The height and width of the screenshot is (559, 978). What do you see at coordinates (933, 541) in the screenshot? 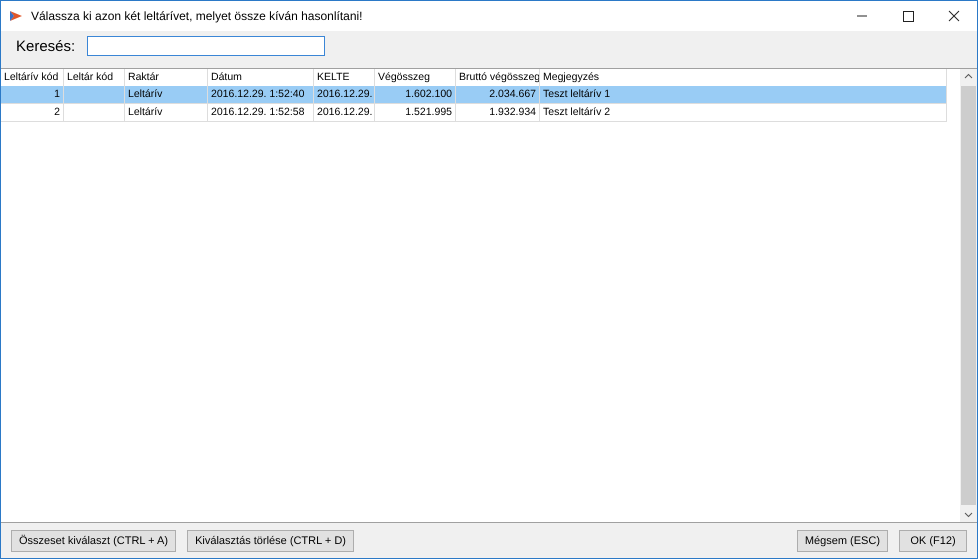
I see `dialog-button: OK (F12)` at bounding box center [933, 541].